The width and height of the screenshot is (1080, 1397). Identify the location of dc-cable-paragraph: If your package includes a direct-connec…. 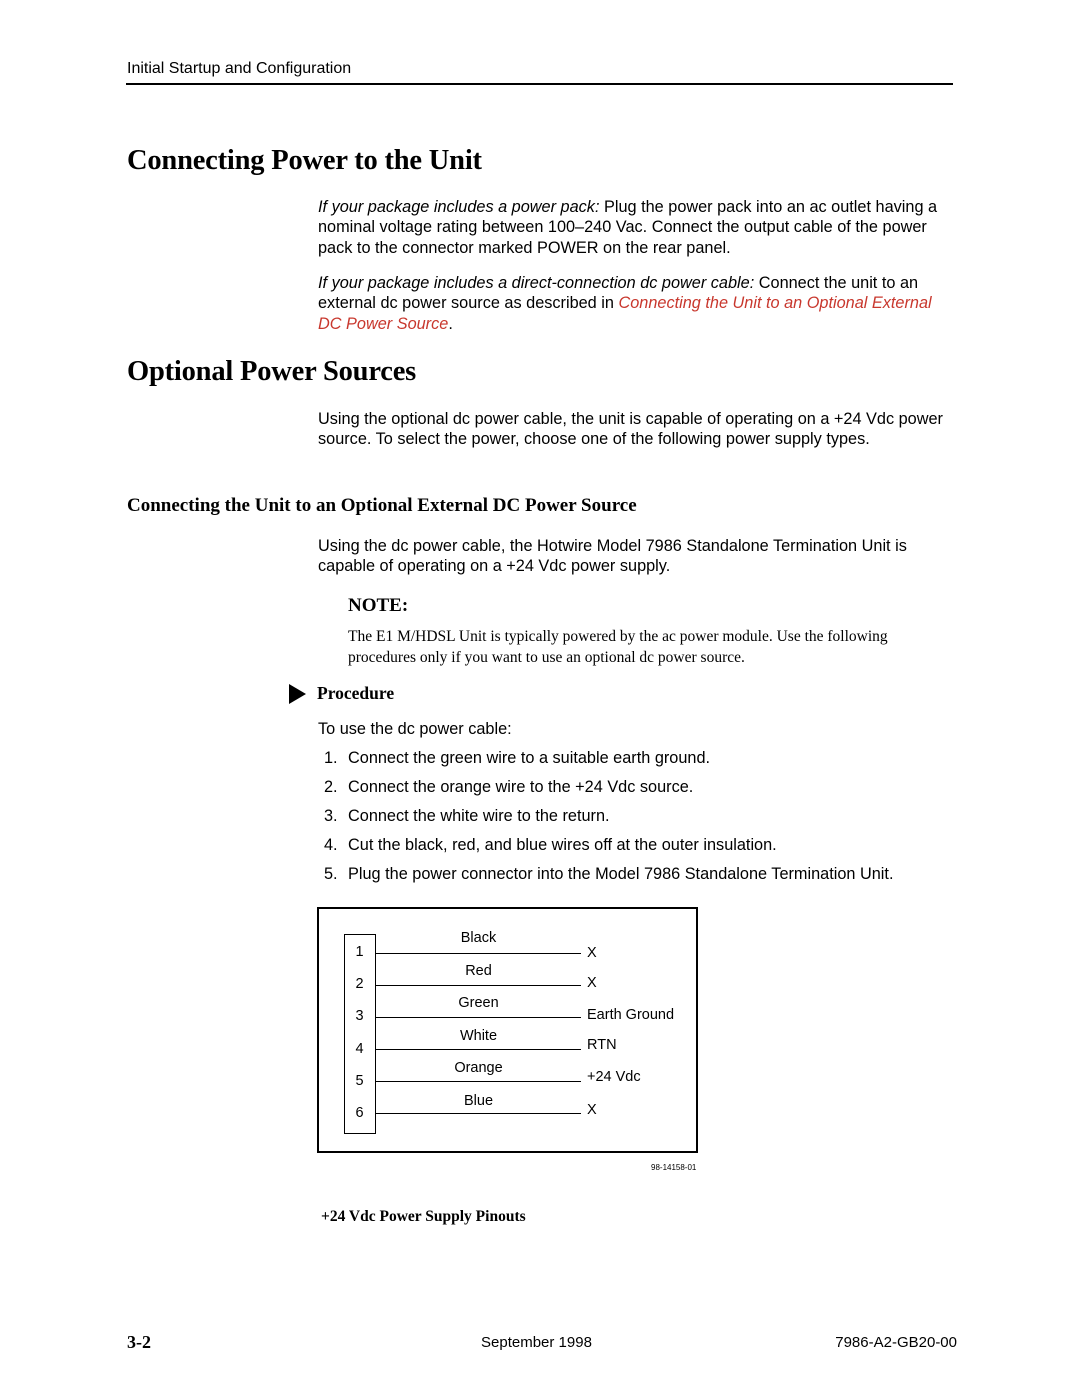
(638, 303).